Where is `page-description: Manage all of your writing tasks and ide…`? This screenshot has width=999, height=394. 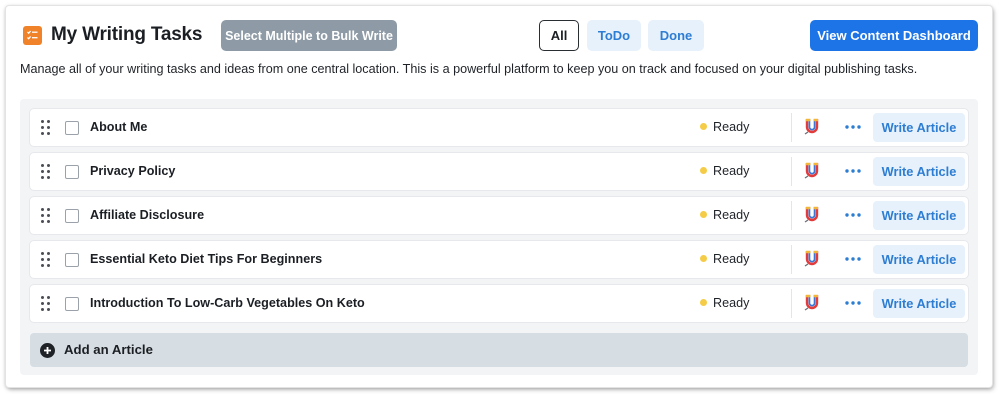 page-description: Manage all of your writing tasks and ide… is located at coordinates (469, 69).